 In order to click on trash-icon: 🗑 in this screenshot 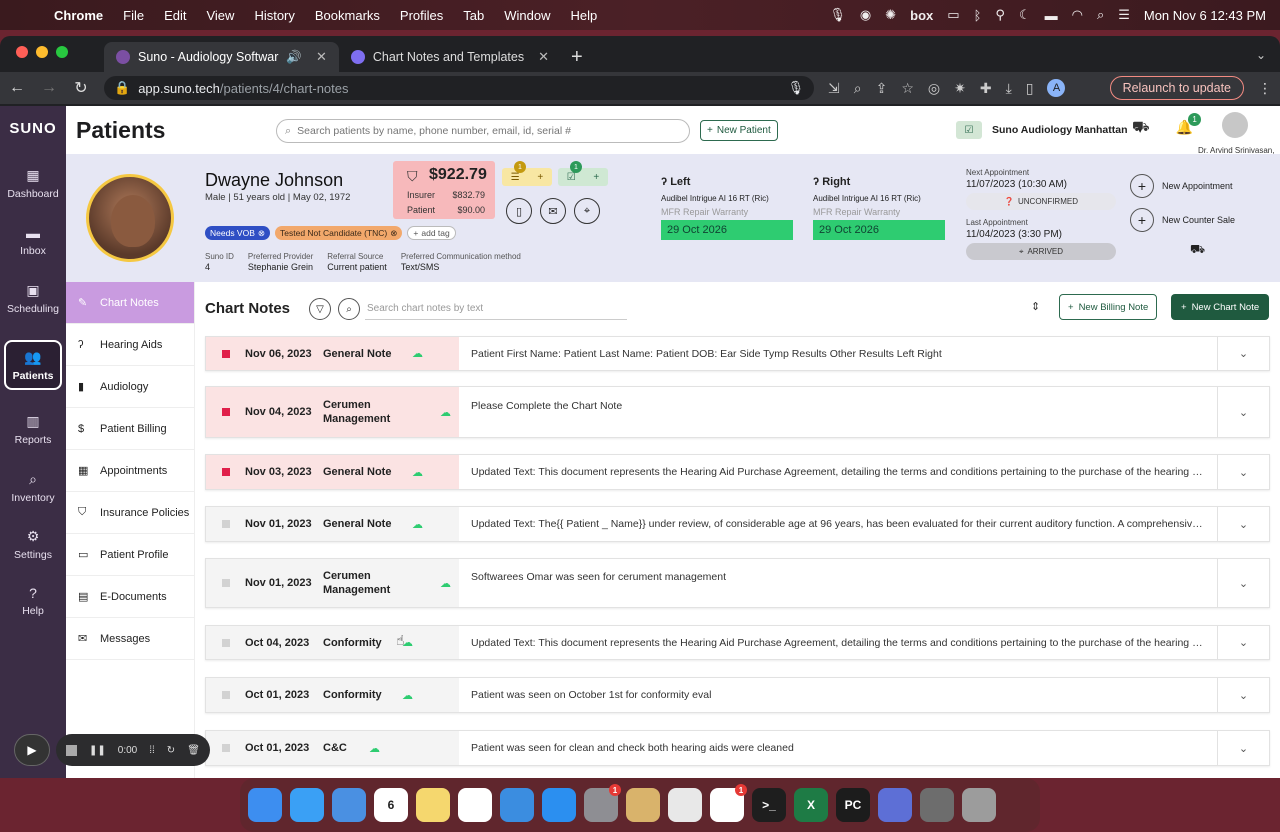, I will do `click(193, 750)`.